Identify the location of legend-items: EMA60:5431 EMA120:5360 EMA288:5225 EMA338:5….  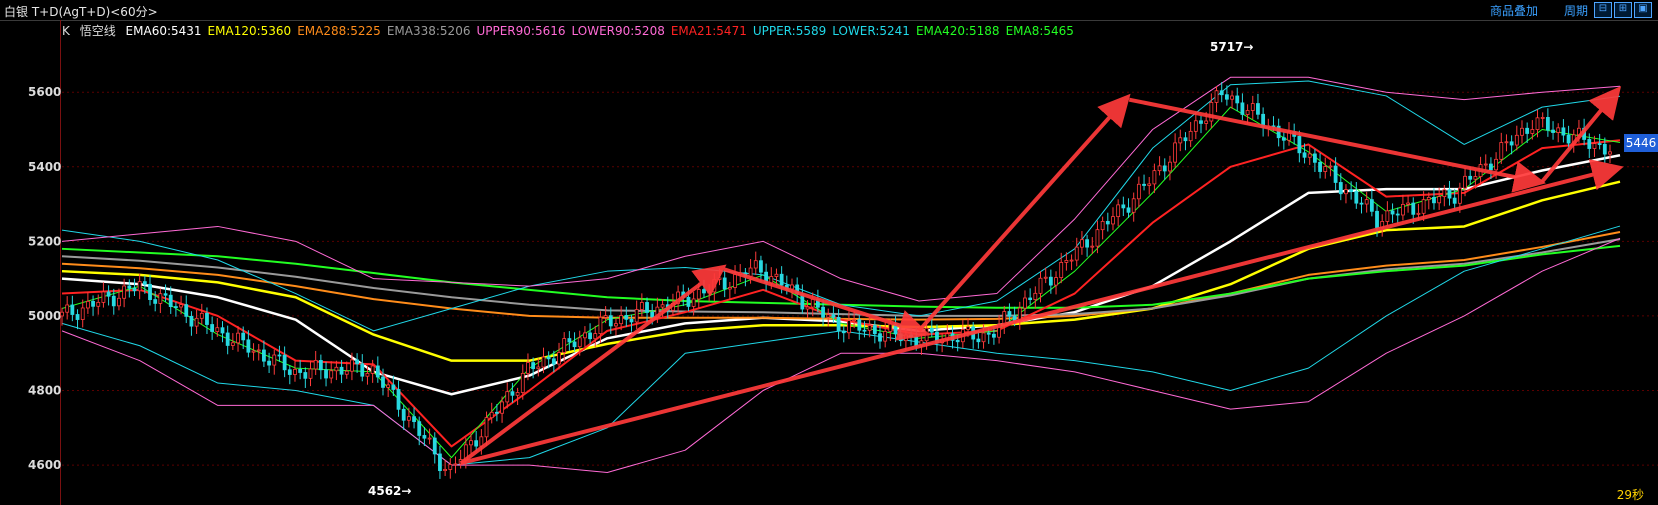
(603, 31).